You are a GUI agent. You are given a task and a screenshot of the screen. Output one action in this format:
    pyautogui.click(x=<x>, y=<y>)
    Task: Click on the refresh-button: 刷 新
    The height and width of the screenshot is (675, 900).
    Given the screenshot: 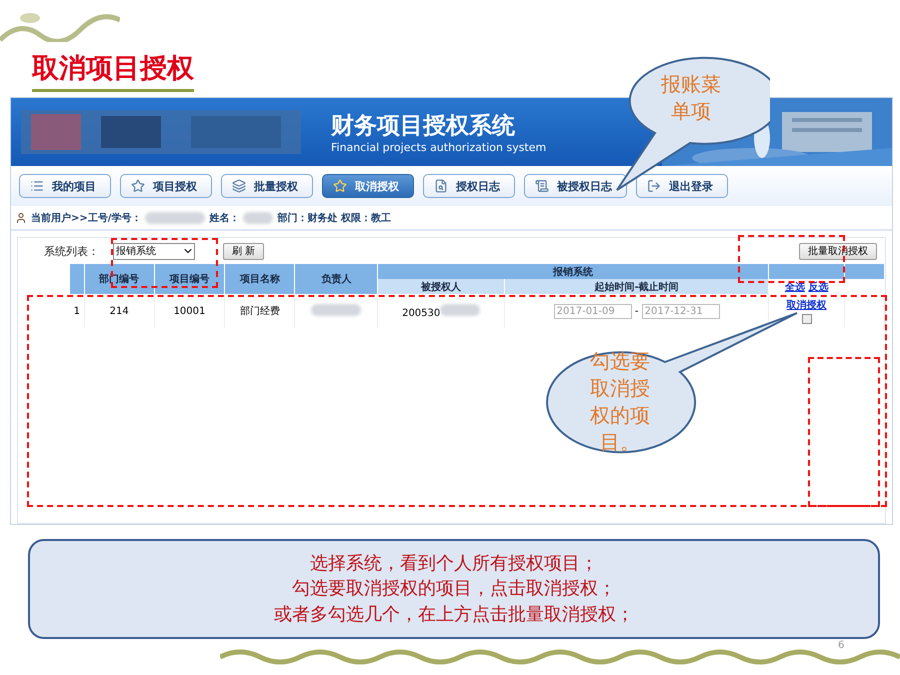 What is the action you would take?
    pyautogui.click(x=243, y=251)
    